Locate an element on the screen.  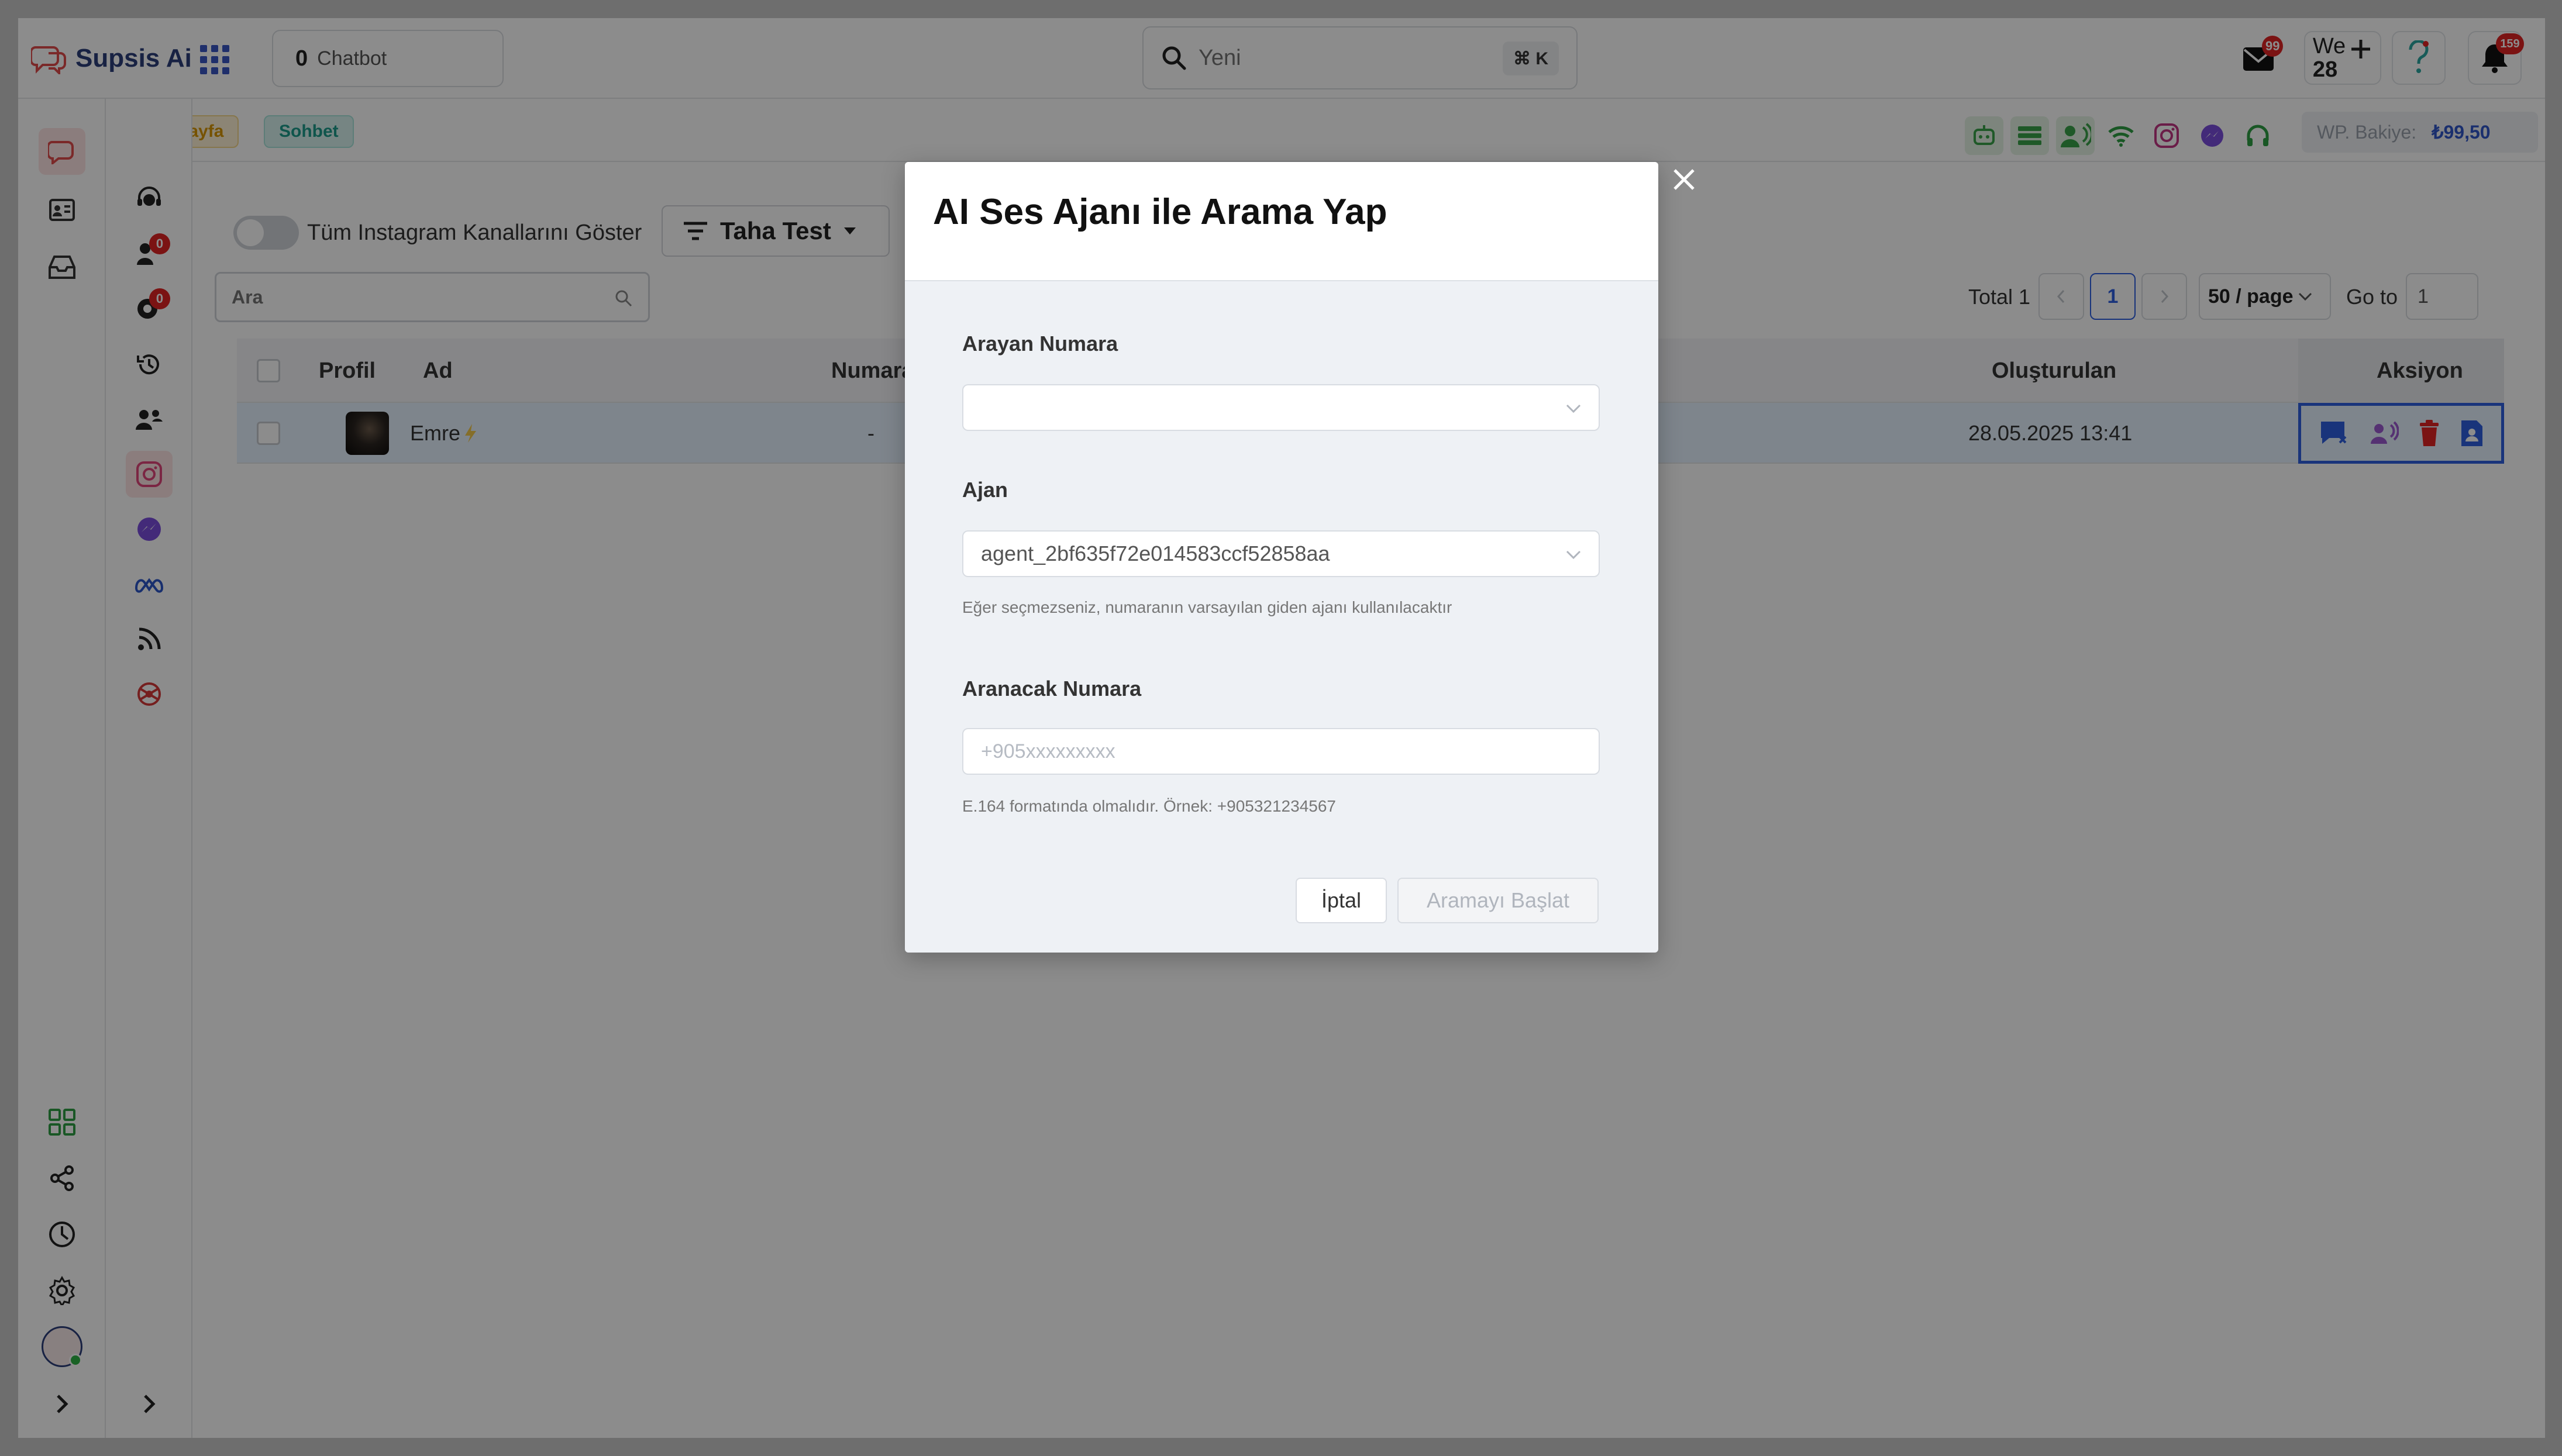
close-icon is located at coordinates (1684, 179).